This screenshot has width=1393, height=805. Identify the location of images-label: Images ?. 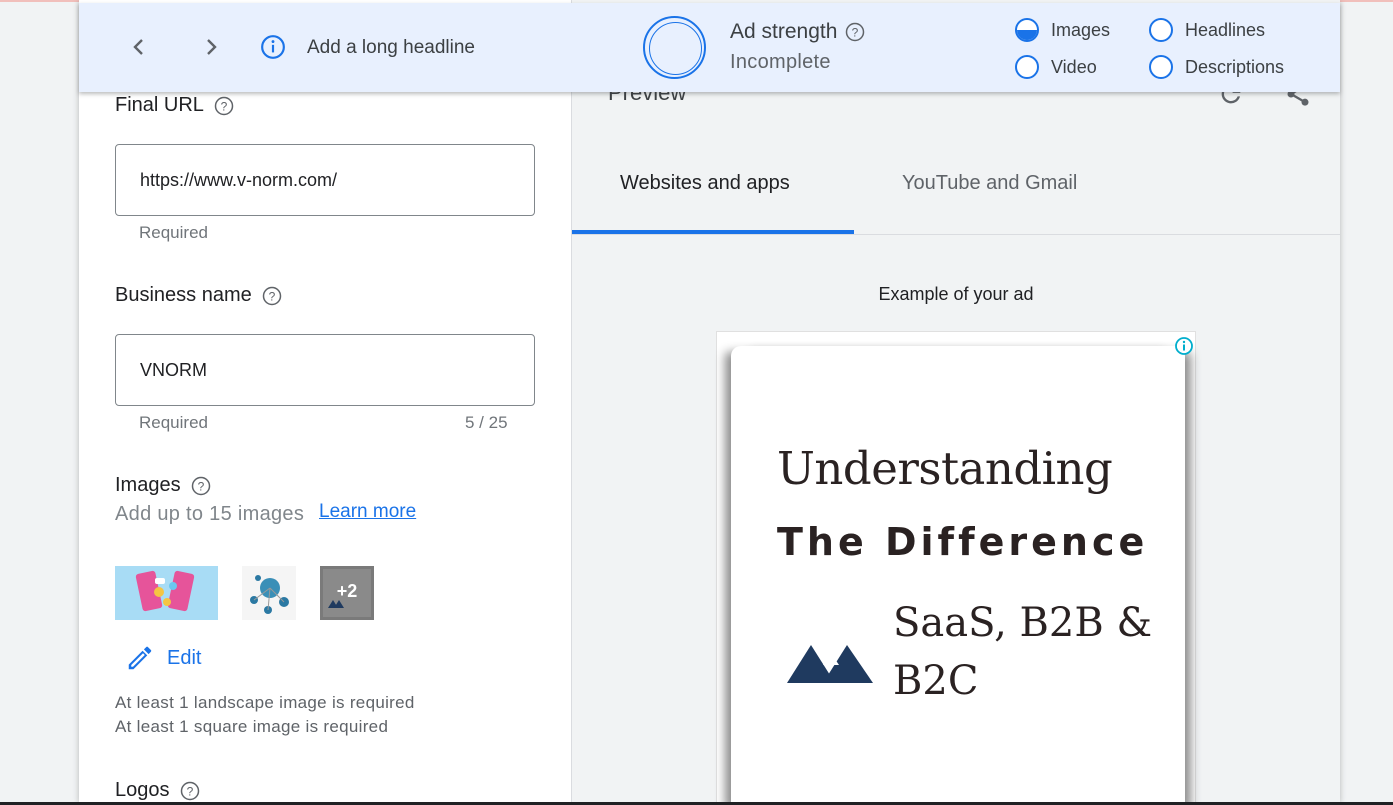
(163, 485).